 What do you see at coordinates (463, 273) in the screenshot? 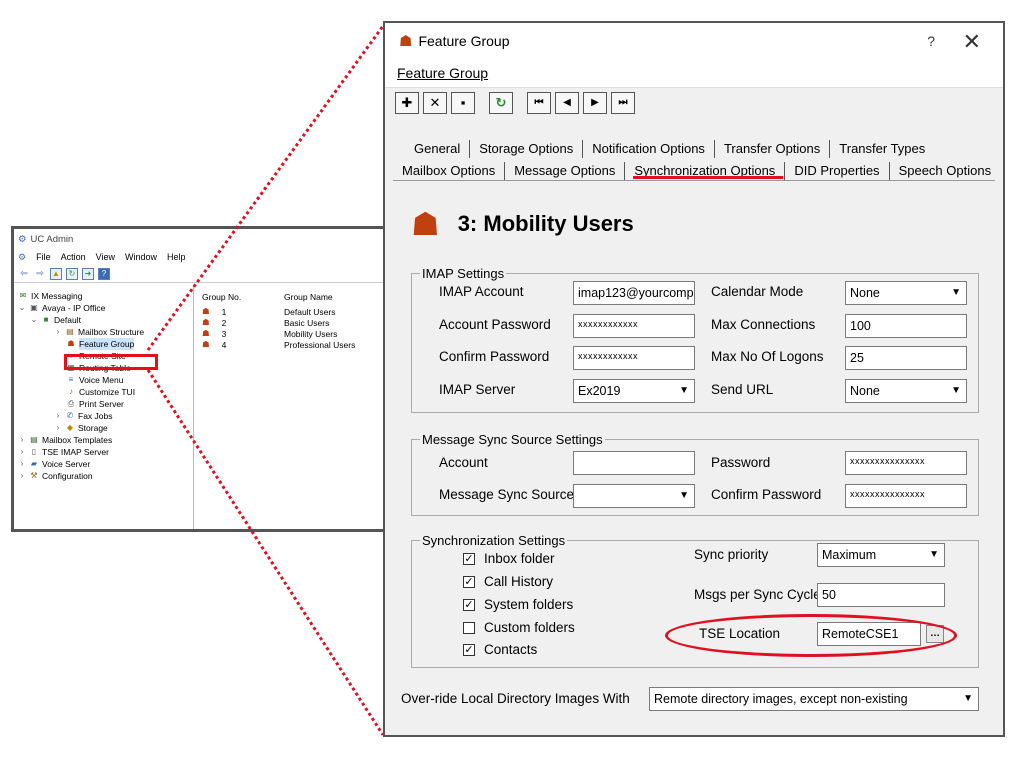
I see `imap-settings-legend: IMAP Settings` at bounding box center [463, 273].